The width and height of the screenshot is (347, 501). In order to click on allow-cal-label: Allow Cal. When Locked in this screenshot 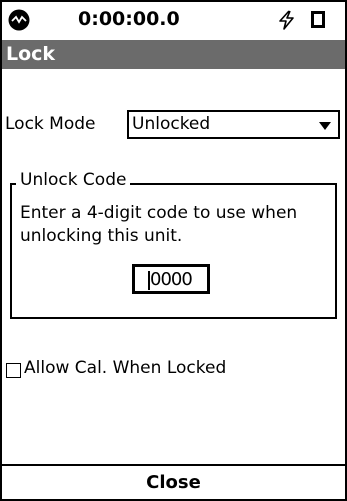, I will do `click(125, 368)`.